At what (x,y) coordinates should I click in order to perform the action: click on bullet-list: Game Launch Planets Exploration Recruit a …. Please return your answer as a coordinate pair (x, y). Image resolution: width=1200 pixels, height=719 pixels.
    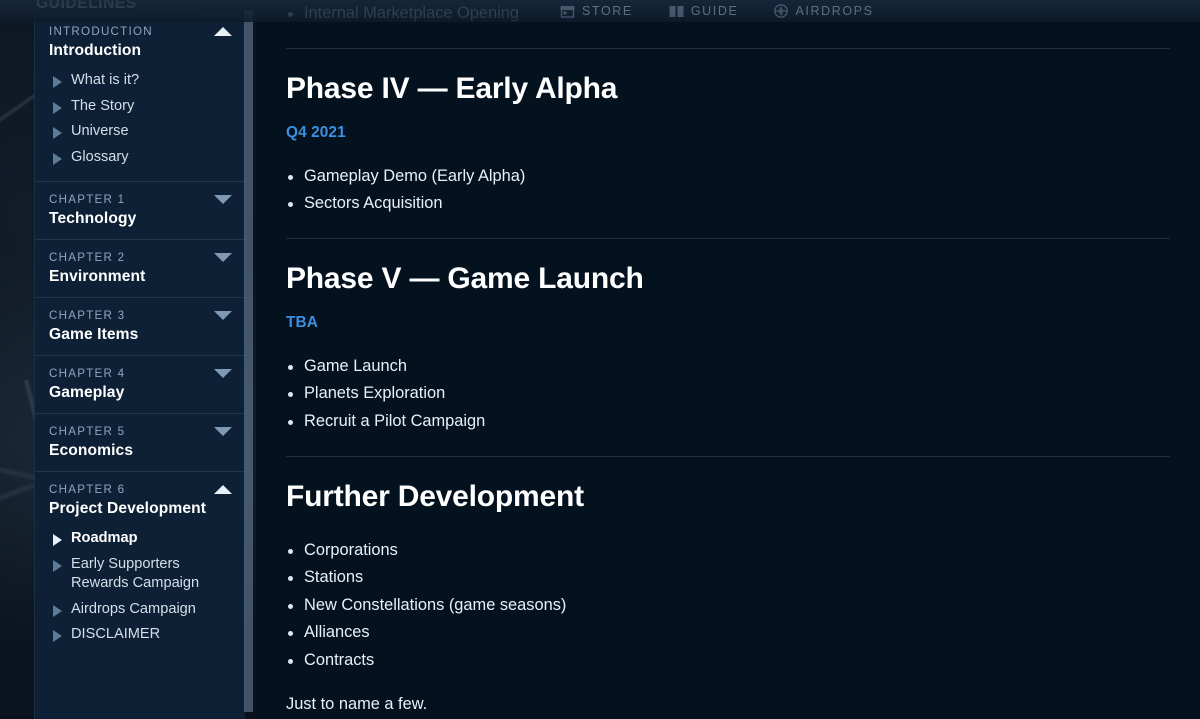
    Looking at the image, I should click on (728, 394).